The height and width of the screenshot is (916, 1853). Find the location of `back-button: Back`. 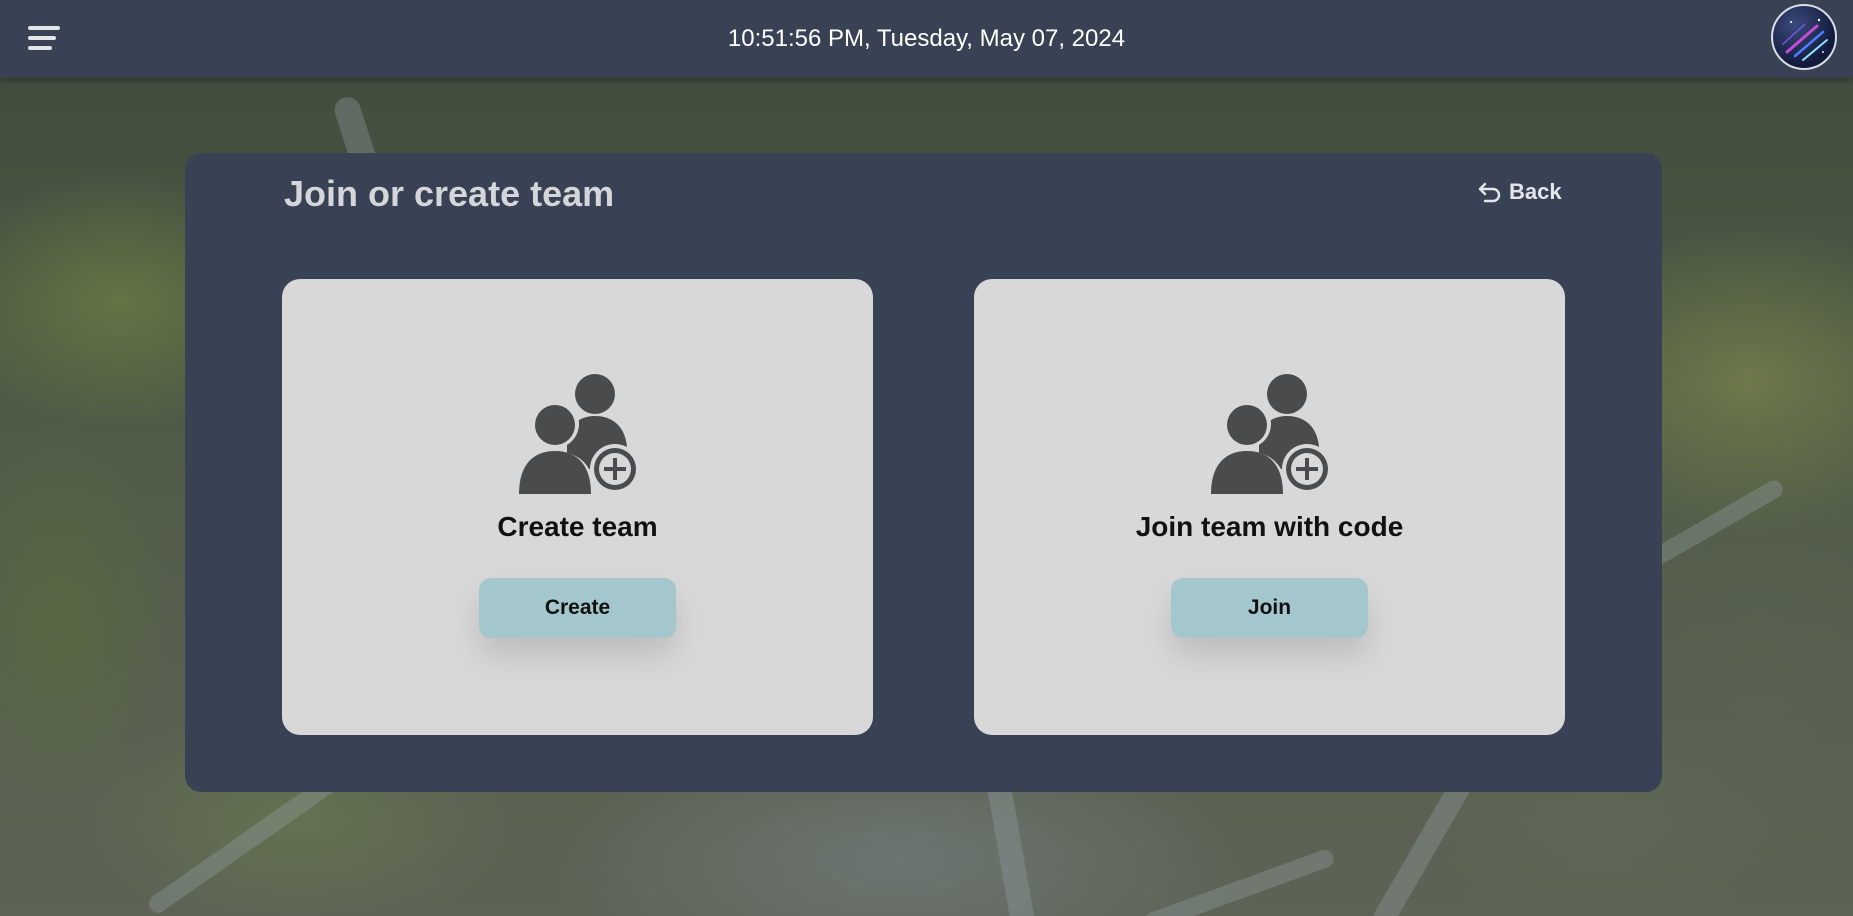

back-button: Back is located at coordinates (1519, 192).